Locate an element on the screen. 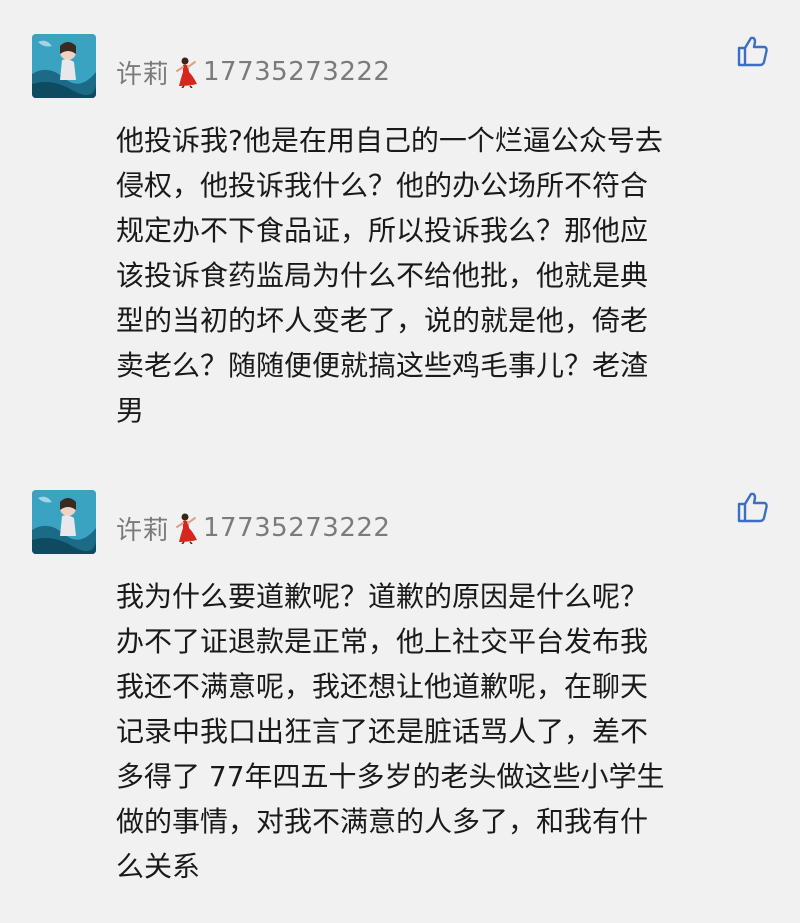 This screenshot has height=923, width=800. comment-line: 记录中我口出狂言了还是脏话骂人了，差不 is located at coordinates (382, 731).